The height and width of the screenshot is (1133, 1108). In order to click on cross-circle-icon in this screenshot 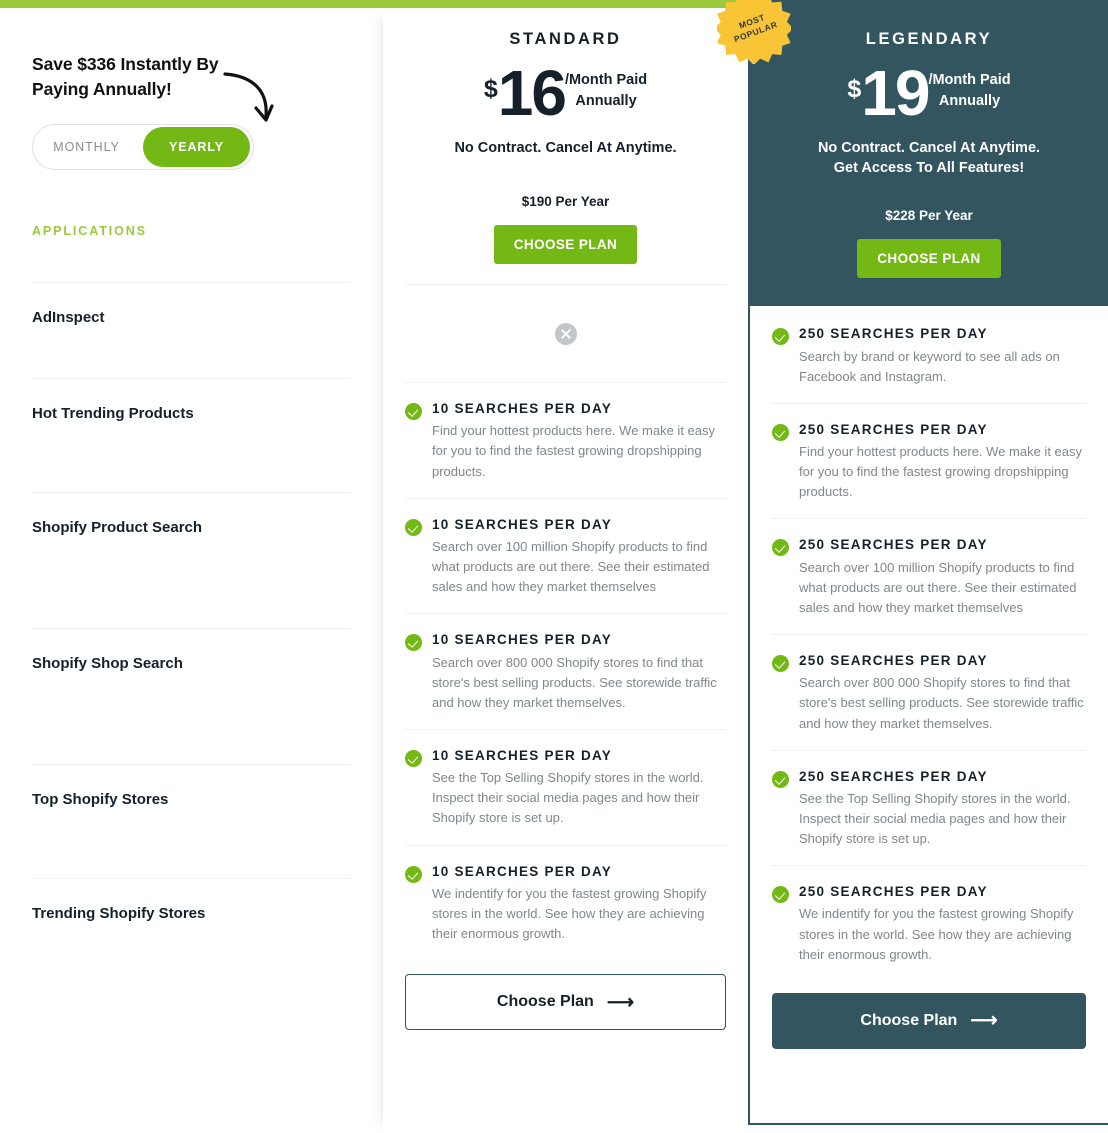, I will do `click(565, 333)`.